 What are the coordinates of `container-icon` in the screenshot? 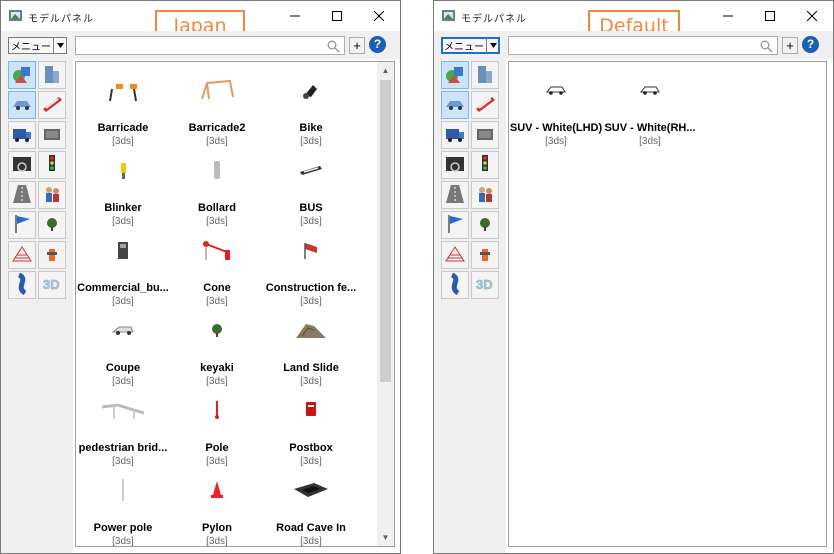 It's located at (485, 135).